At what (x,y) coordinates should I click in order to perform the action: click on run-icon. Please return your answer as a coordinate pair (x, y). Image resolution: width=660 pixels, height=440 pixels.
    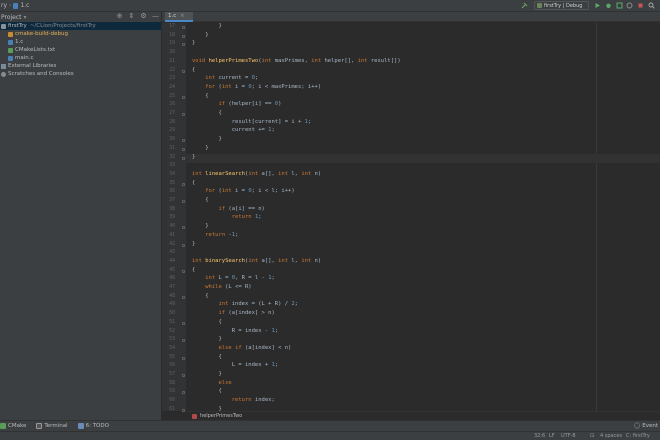
    Looking at the image, I should click on (597, 5).